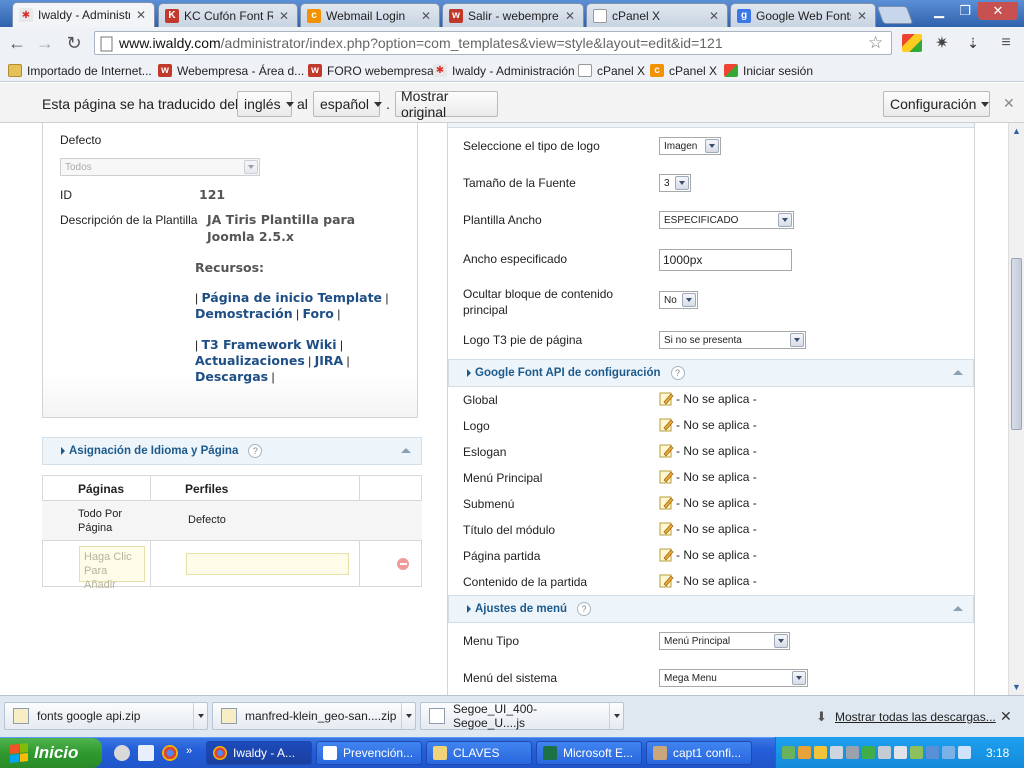 The width and height of the screenshot is (1024, 768). What do you see at coordinates (446, 104) in the screenshot?
I see `show-original-button: Mostrar original` at bounding box center [446, 104].